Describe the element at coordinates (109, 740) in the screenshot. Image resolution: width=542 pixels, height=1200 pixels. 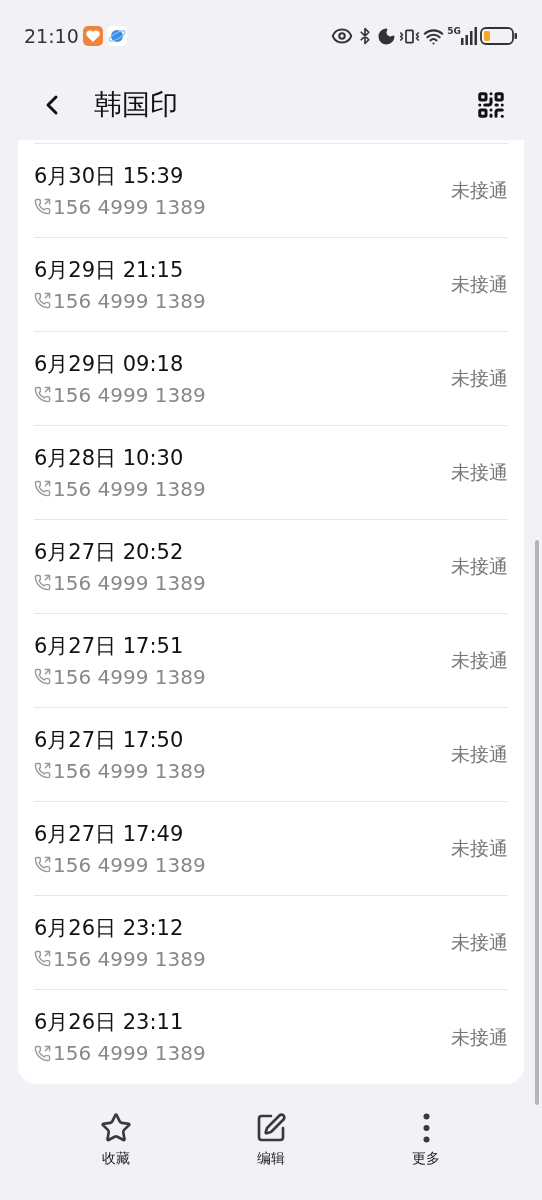
I see `call-date-time: 6月27日 17:50` at that location.